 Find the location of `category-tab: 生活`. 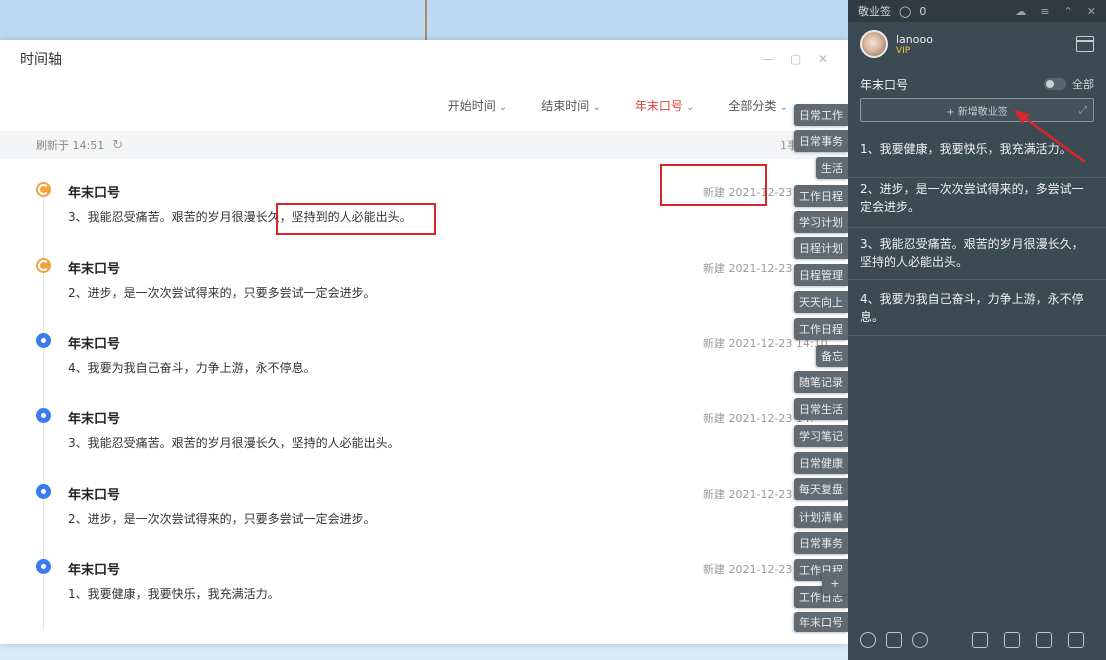

category-tab: 生活 is located at coordinates (832, 168).